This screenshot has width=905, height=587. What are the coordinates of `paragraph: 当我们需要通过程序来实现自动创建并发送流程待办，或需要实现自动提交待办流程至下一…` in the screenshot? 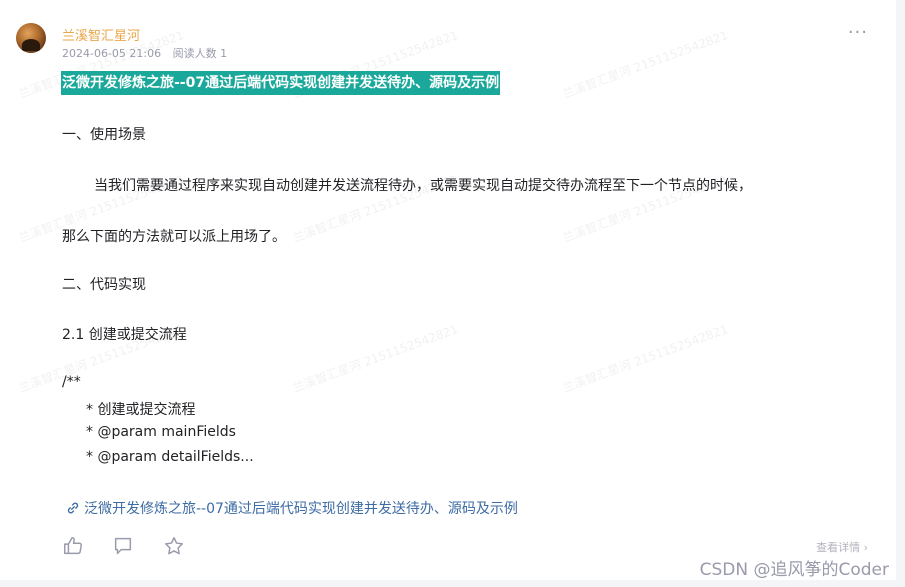 It's located at (423, 186).